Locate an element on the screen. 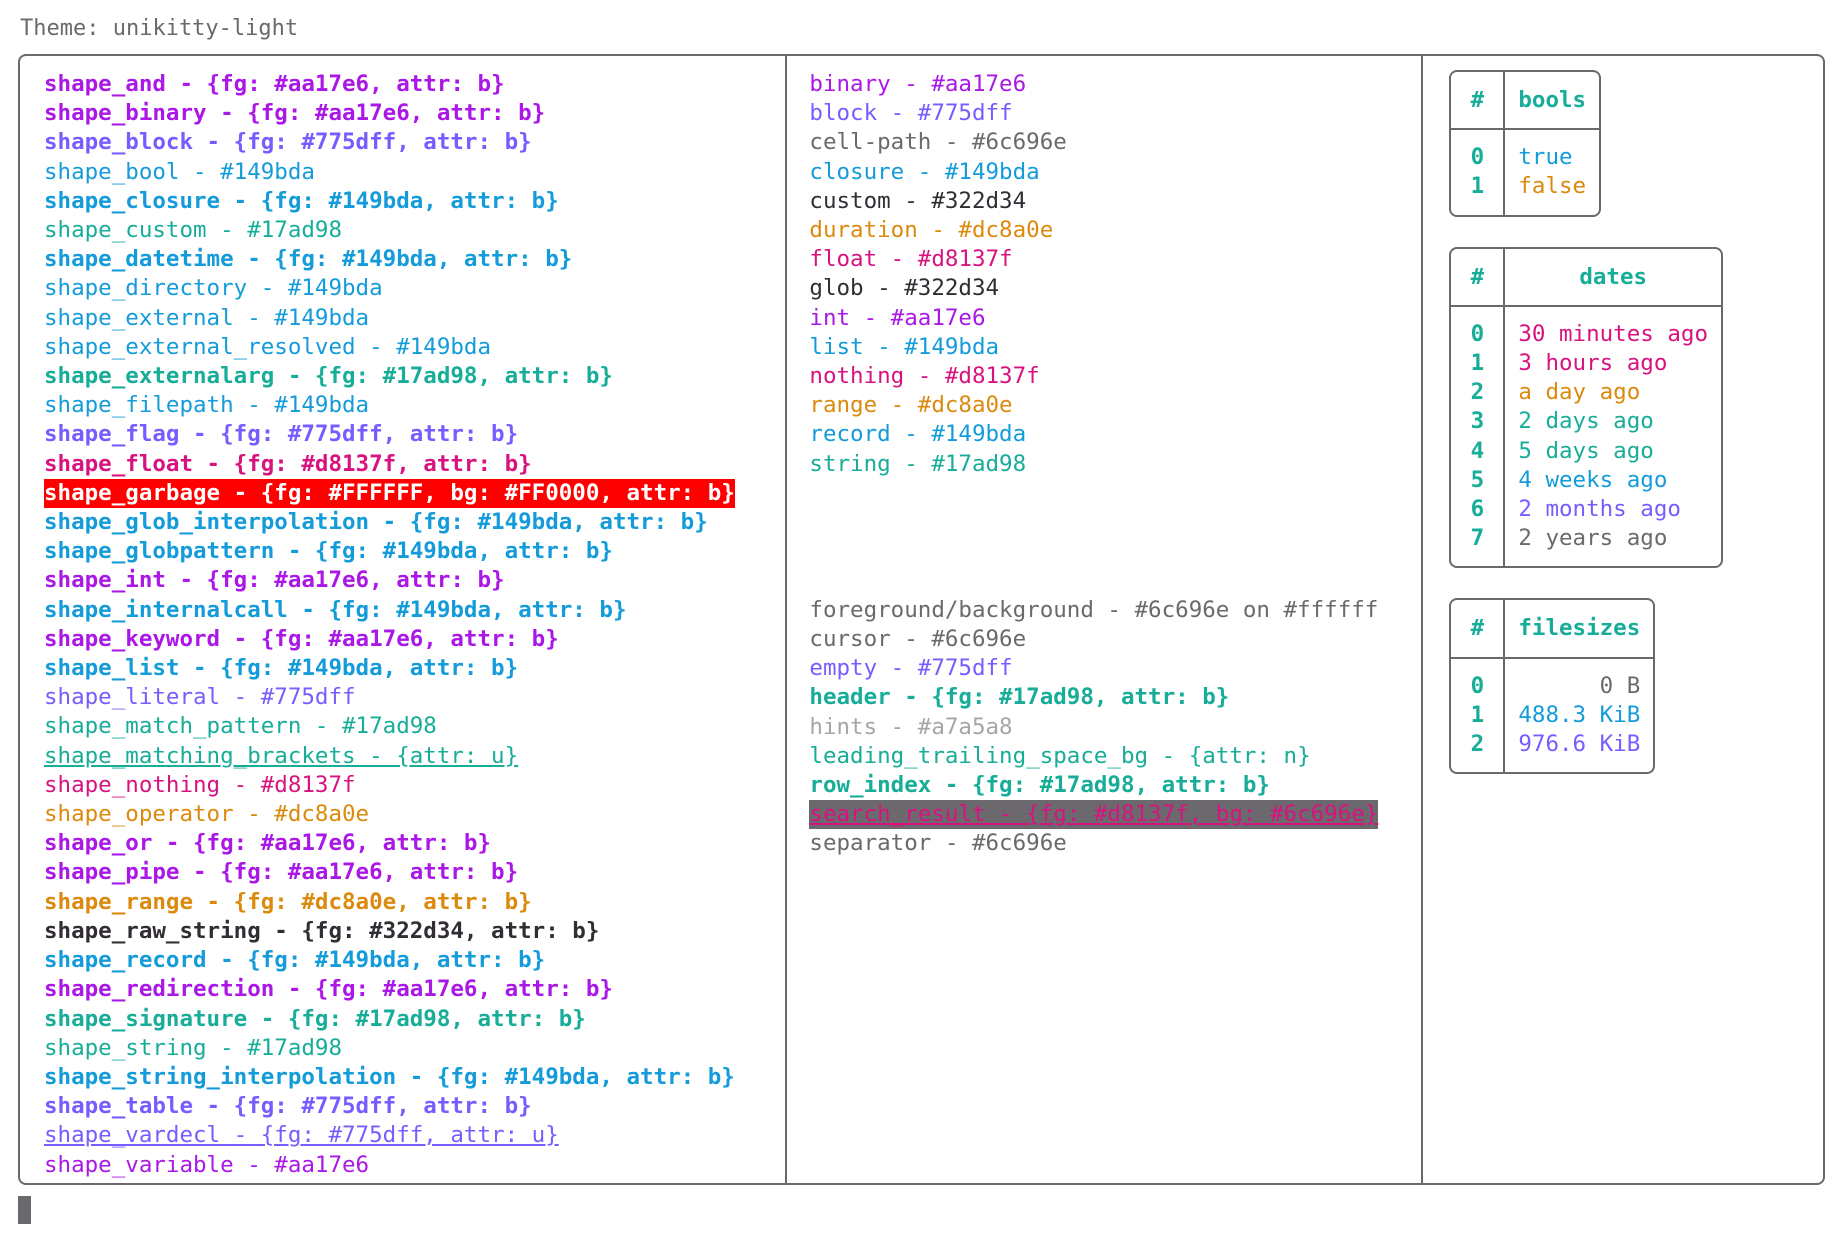 This screenshot has height=1238, width=1843. shape-entry: shape_signature - {fg: #17ad98, attr: b} is located at coordinates (315, 1018).